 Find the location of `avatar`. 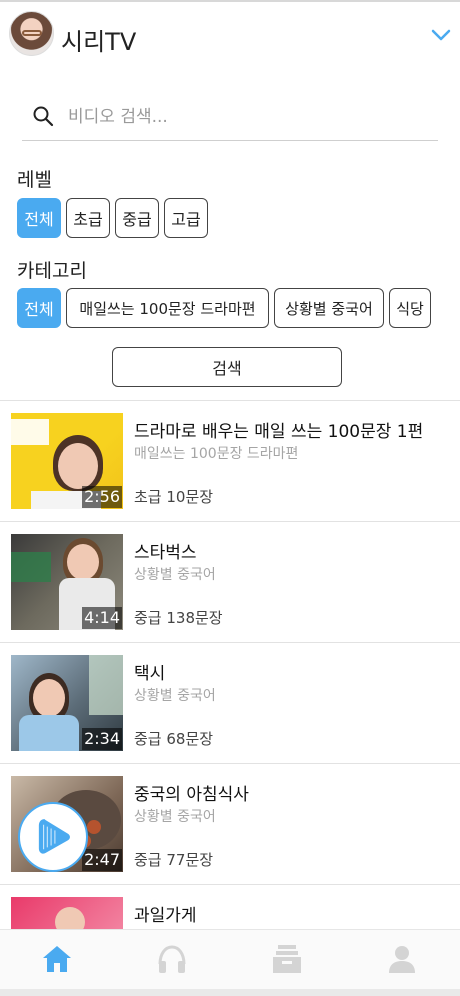

avatar is located at coordinates (31, 33).